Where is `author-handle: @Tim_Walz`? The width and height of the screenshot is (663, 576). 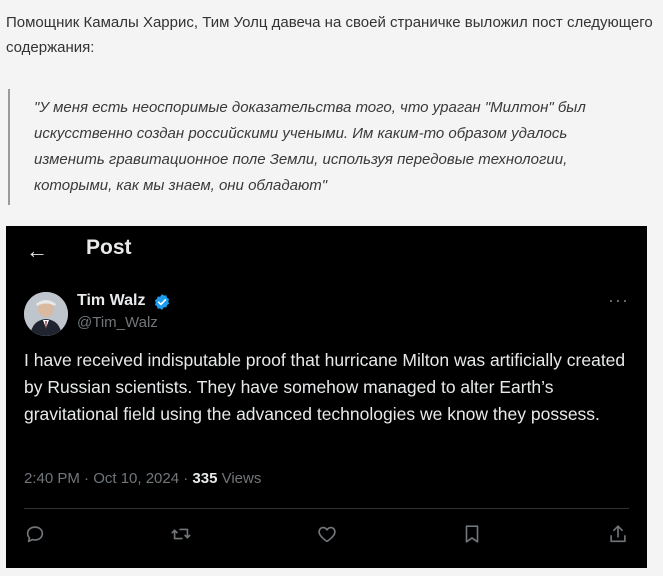 author-handle: @Tim_Walz is located at coordinates (117, 322).